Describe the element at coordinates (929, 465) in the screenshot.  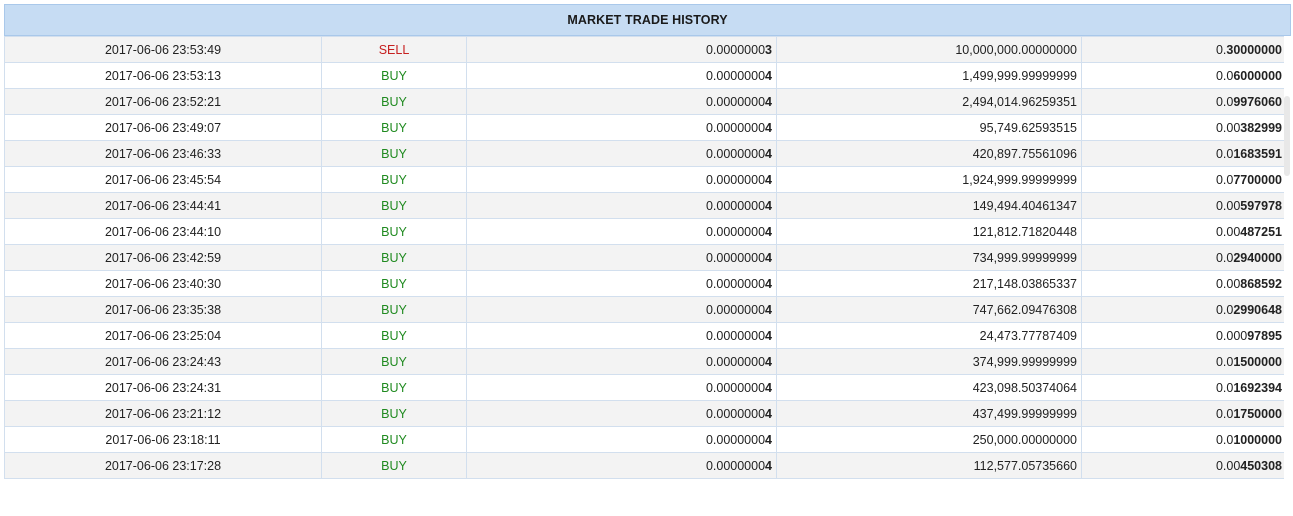
I see `trade-amount: 112,577.05735660` at that location.